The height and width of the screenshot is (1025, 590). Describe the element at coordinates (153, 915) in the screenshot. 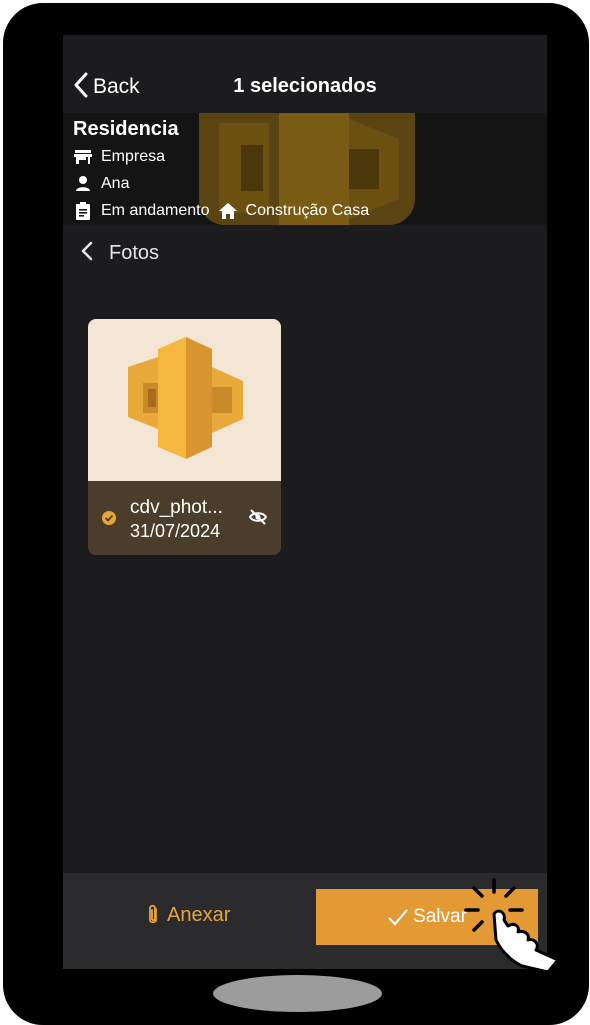

I see `paperclip-icon` at that location.